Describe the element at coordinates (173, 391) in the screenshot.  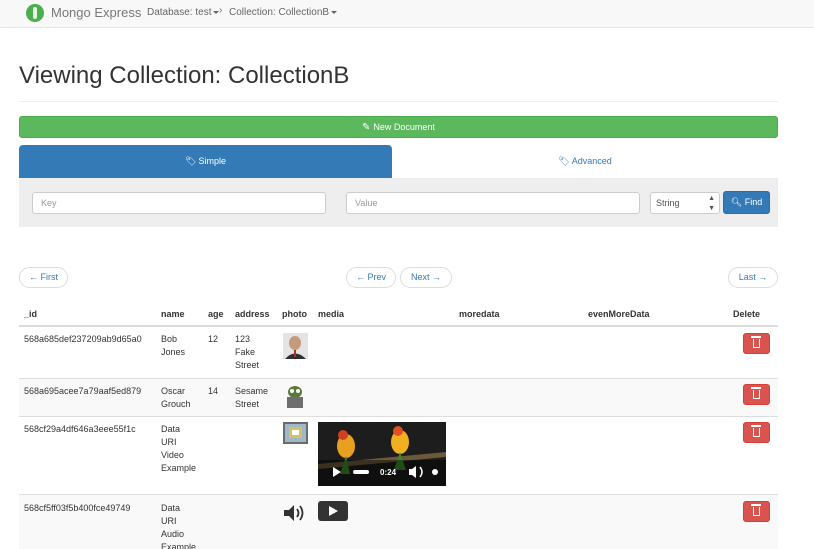
I see `name-line: Oscar` at that location.